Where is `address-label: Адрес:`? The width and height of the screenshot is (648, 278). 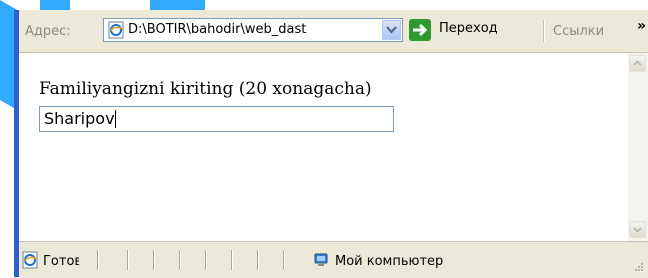
address-label: Адрес: is located at coordinates (48, 31).